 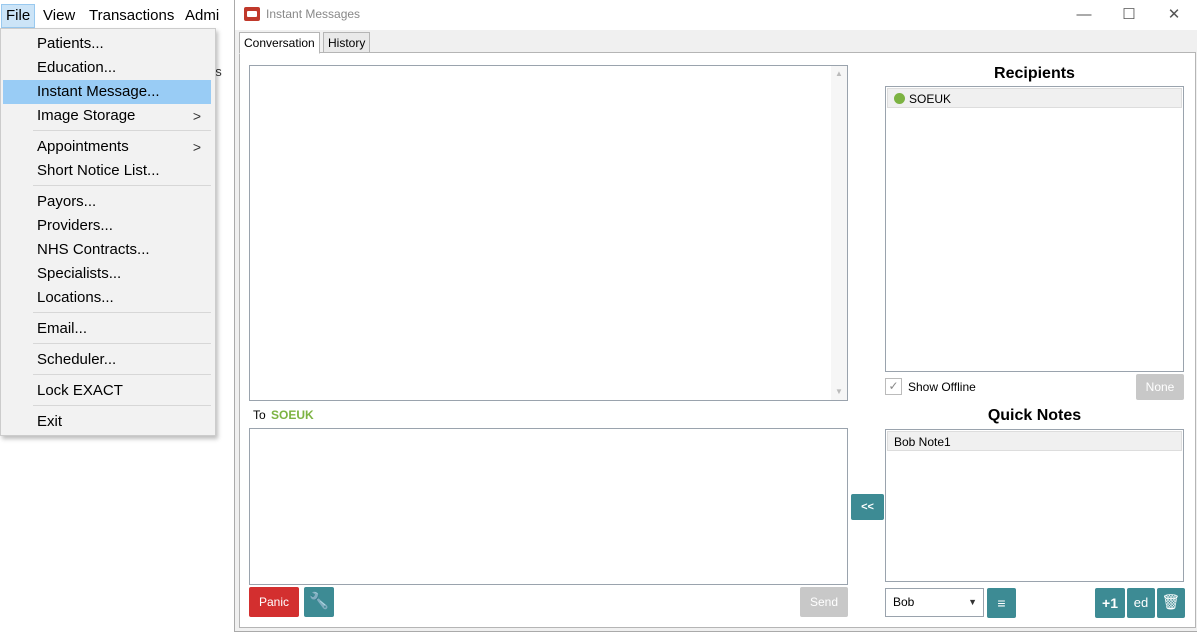 What do you see at coordinates (86, 115) in the screenshot?
I see `menu-item-label: Image Storage` at bounding box center [86, 115].